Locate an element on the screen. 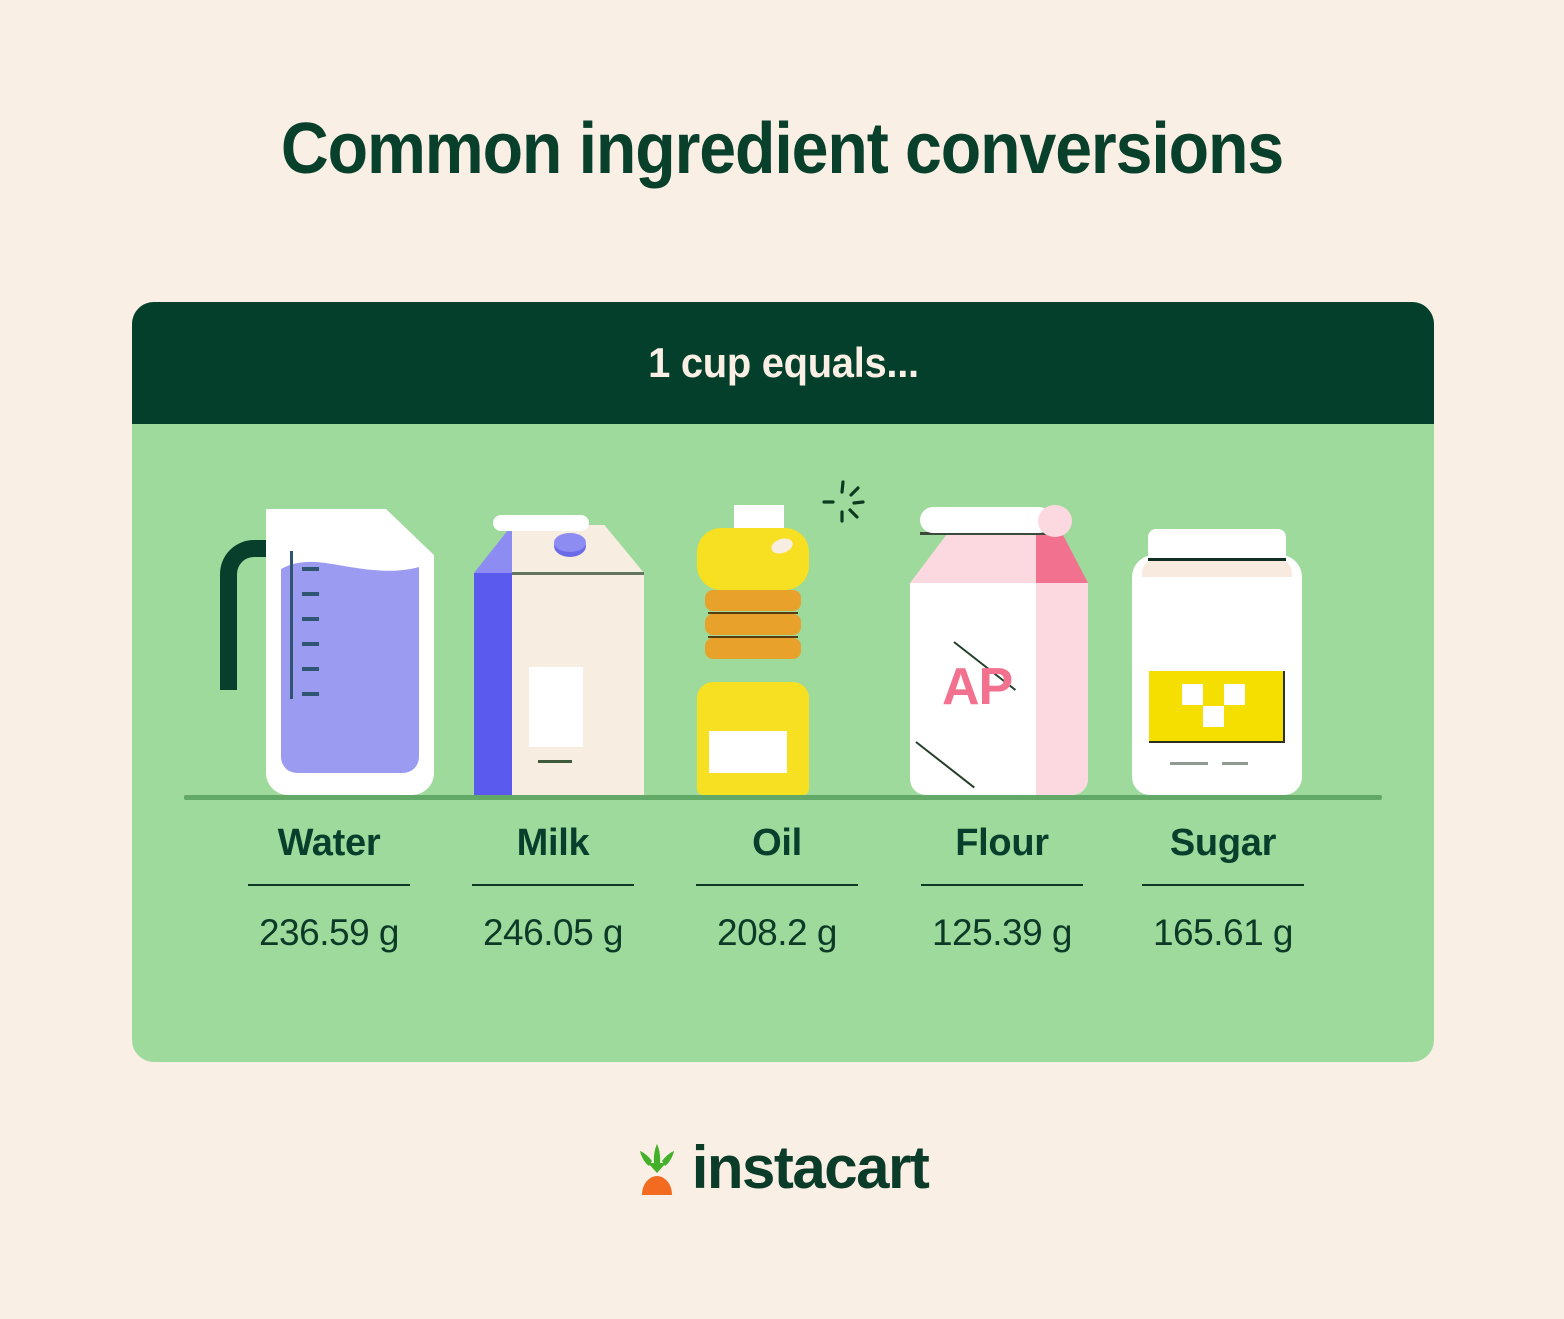 Image resolution: width=1564 pixels, height=1319 pixels. page-title: Common ingredient conversions is located at coordinates (782, 149).